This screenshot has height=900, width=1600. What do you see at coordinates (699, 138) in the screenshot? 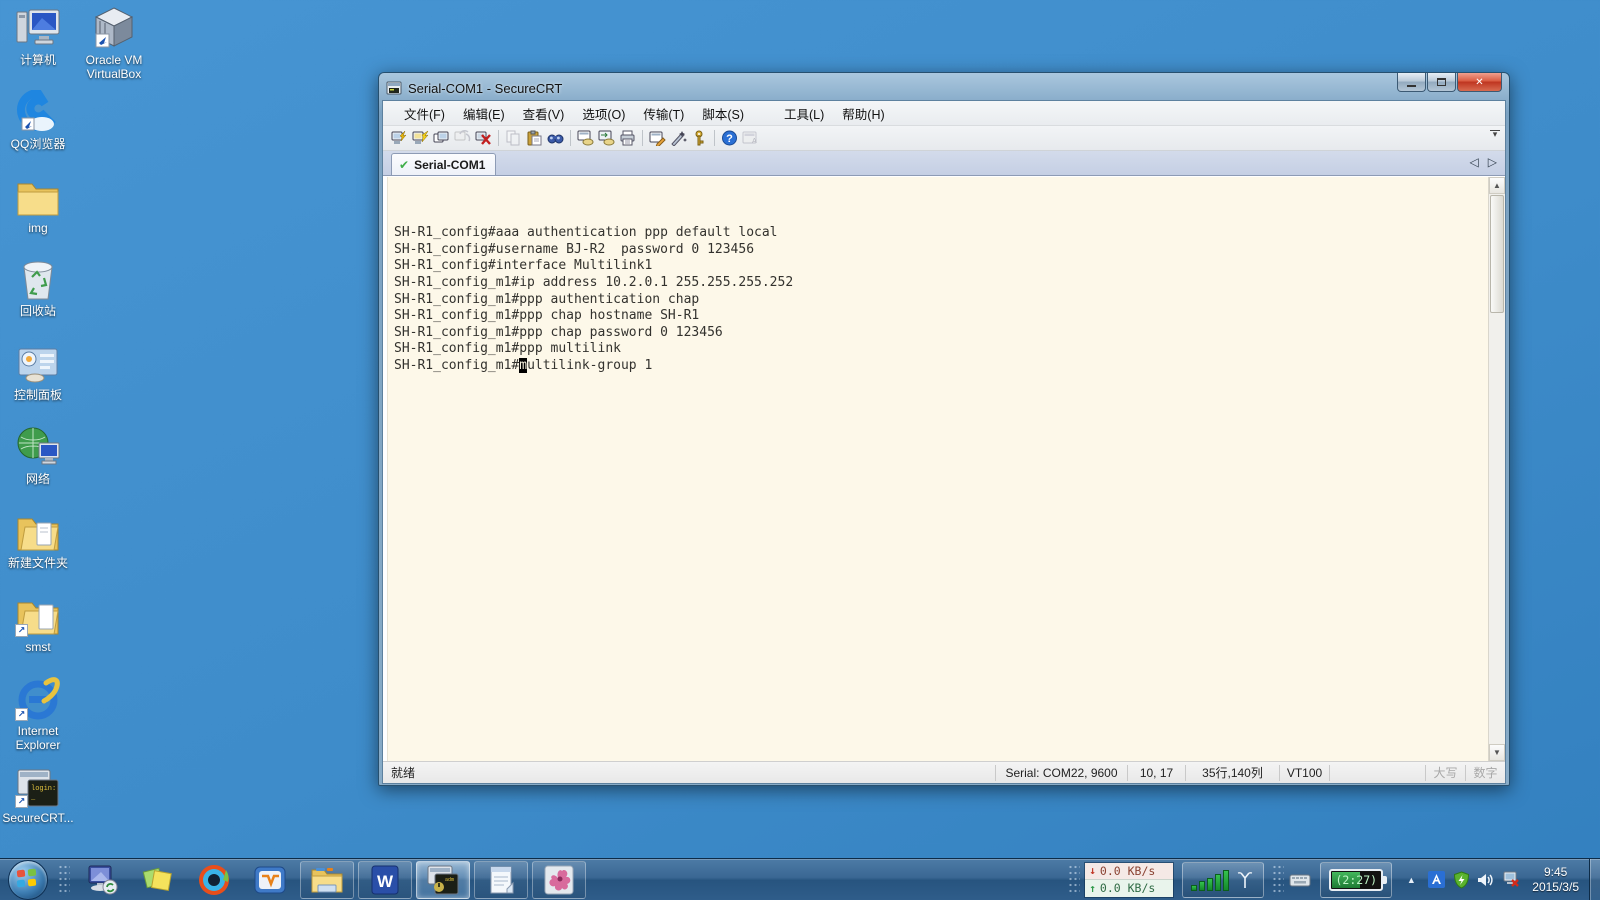
I see `ssh-key-icon` at bounding box center [699, 138].